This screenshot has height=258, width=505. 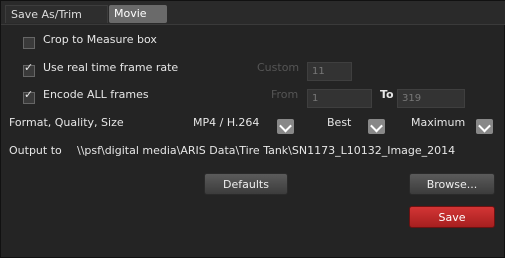 What do you see at coordinates (484, 126) in the screenshot?
I see `size-chevron-down-icon` at bounding box center [484, 126].